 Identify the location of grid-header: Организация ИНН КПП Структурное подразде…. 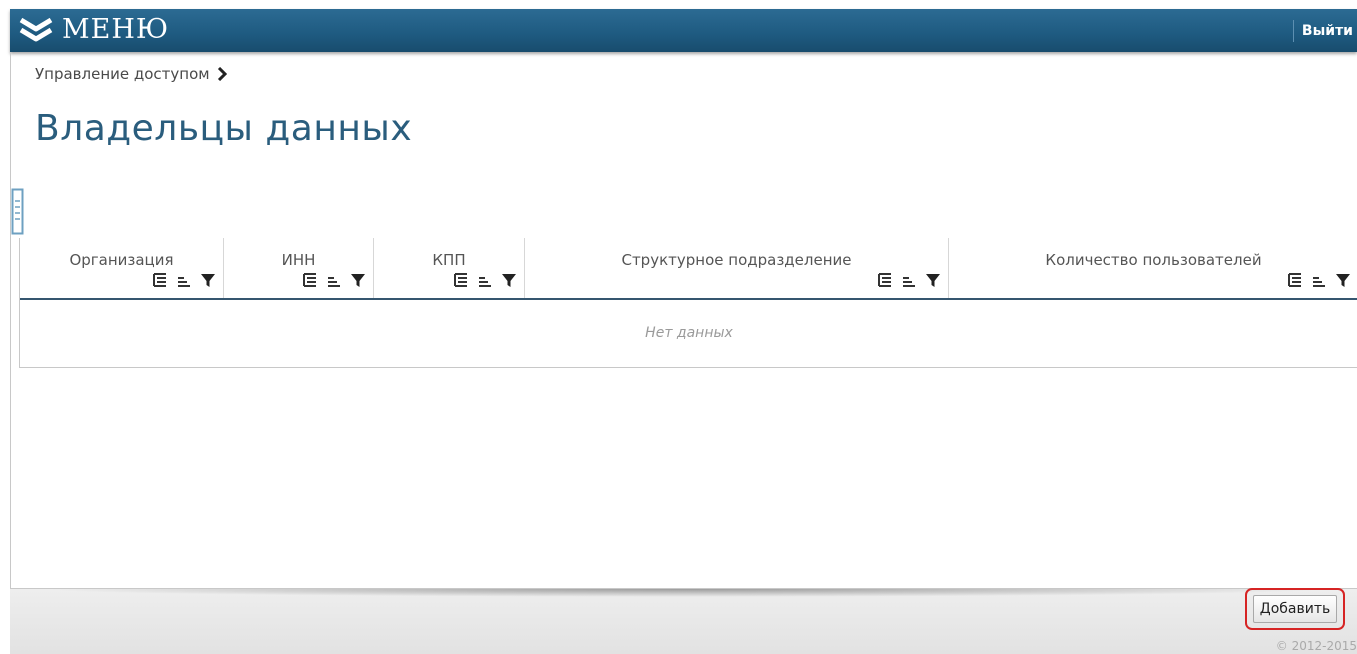
(688, 269).